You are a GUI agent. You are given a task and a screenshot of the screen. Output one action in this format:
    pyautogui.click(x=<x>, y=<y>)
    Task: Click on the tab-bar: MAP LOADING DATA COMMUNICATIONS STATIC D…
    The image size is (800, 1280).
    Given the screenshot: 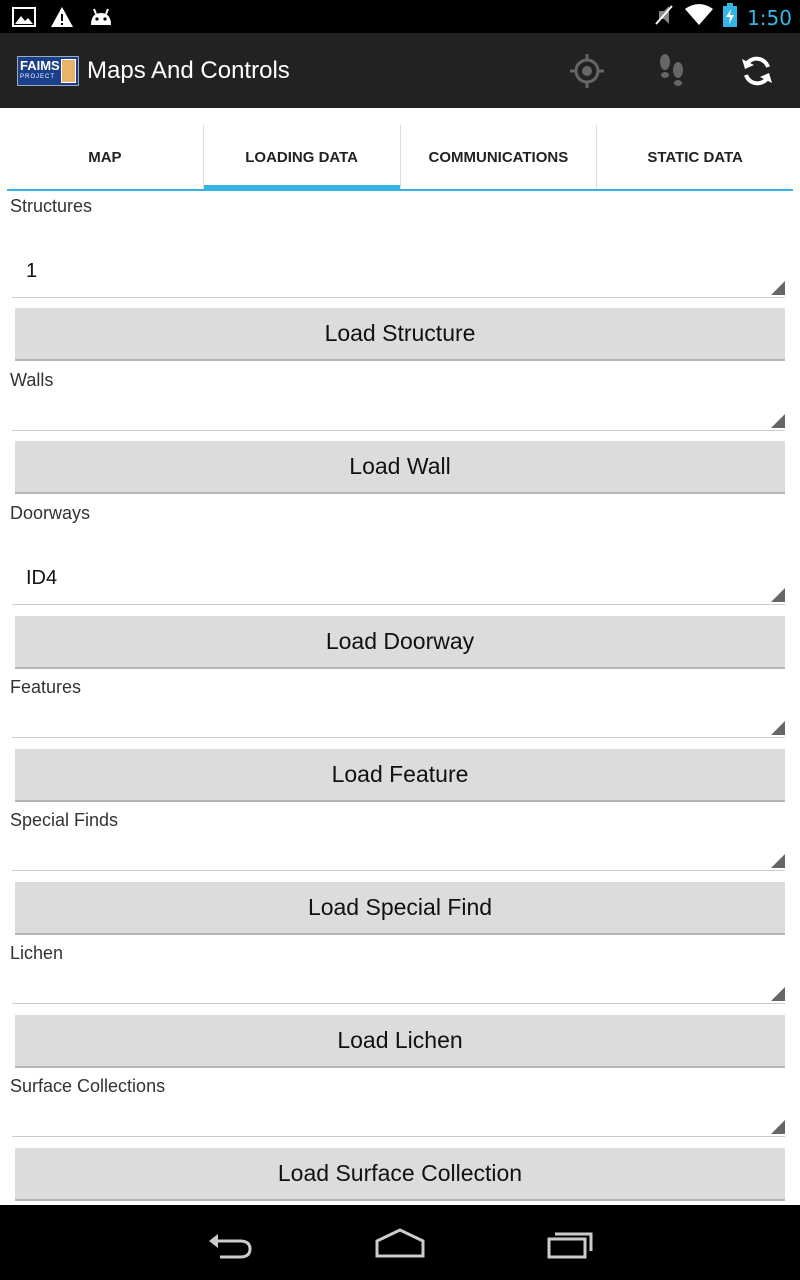 What is the action you would take?
    pyautogui.click(x=400, y=158)
    